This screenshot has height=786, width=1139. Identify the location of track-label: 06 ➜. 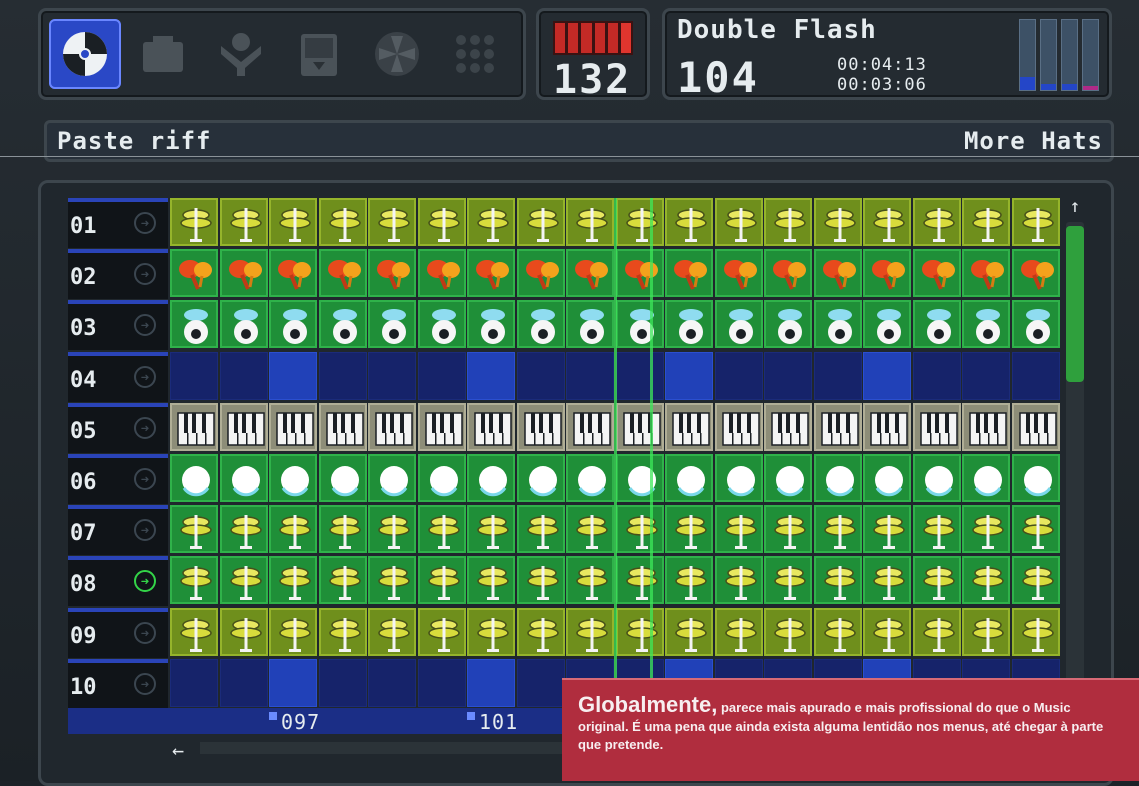
(118, 479).